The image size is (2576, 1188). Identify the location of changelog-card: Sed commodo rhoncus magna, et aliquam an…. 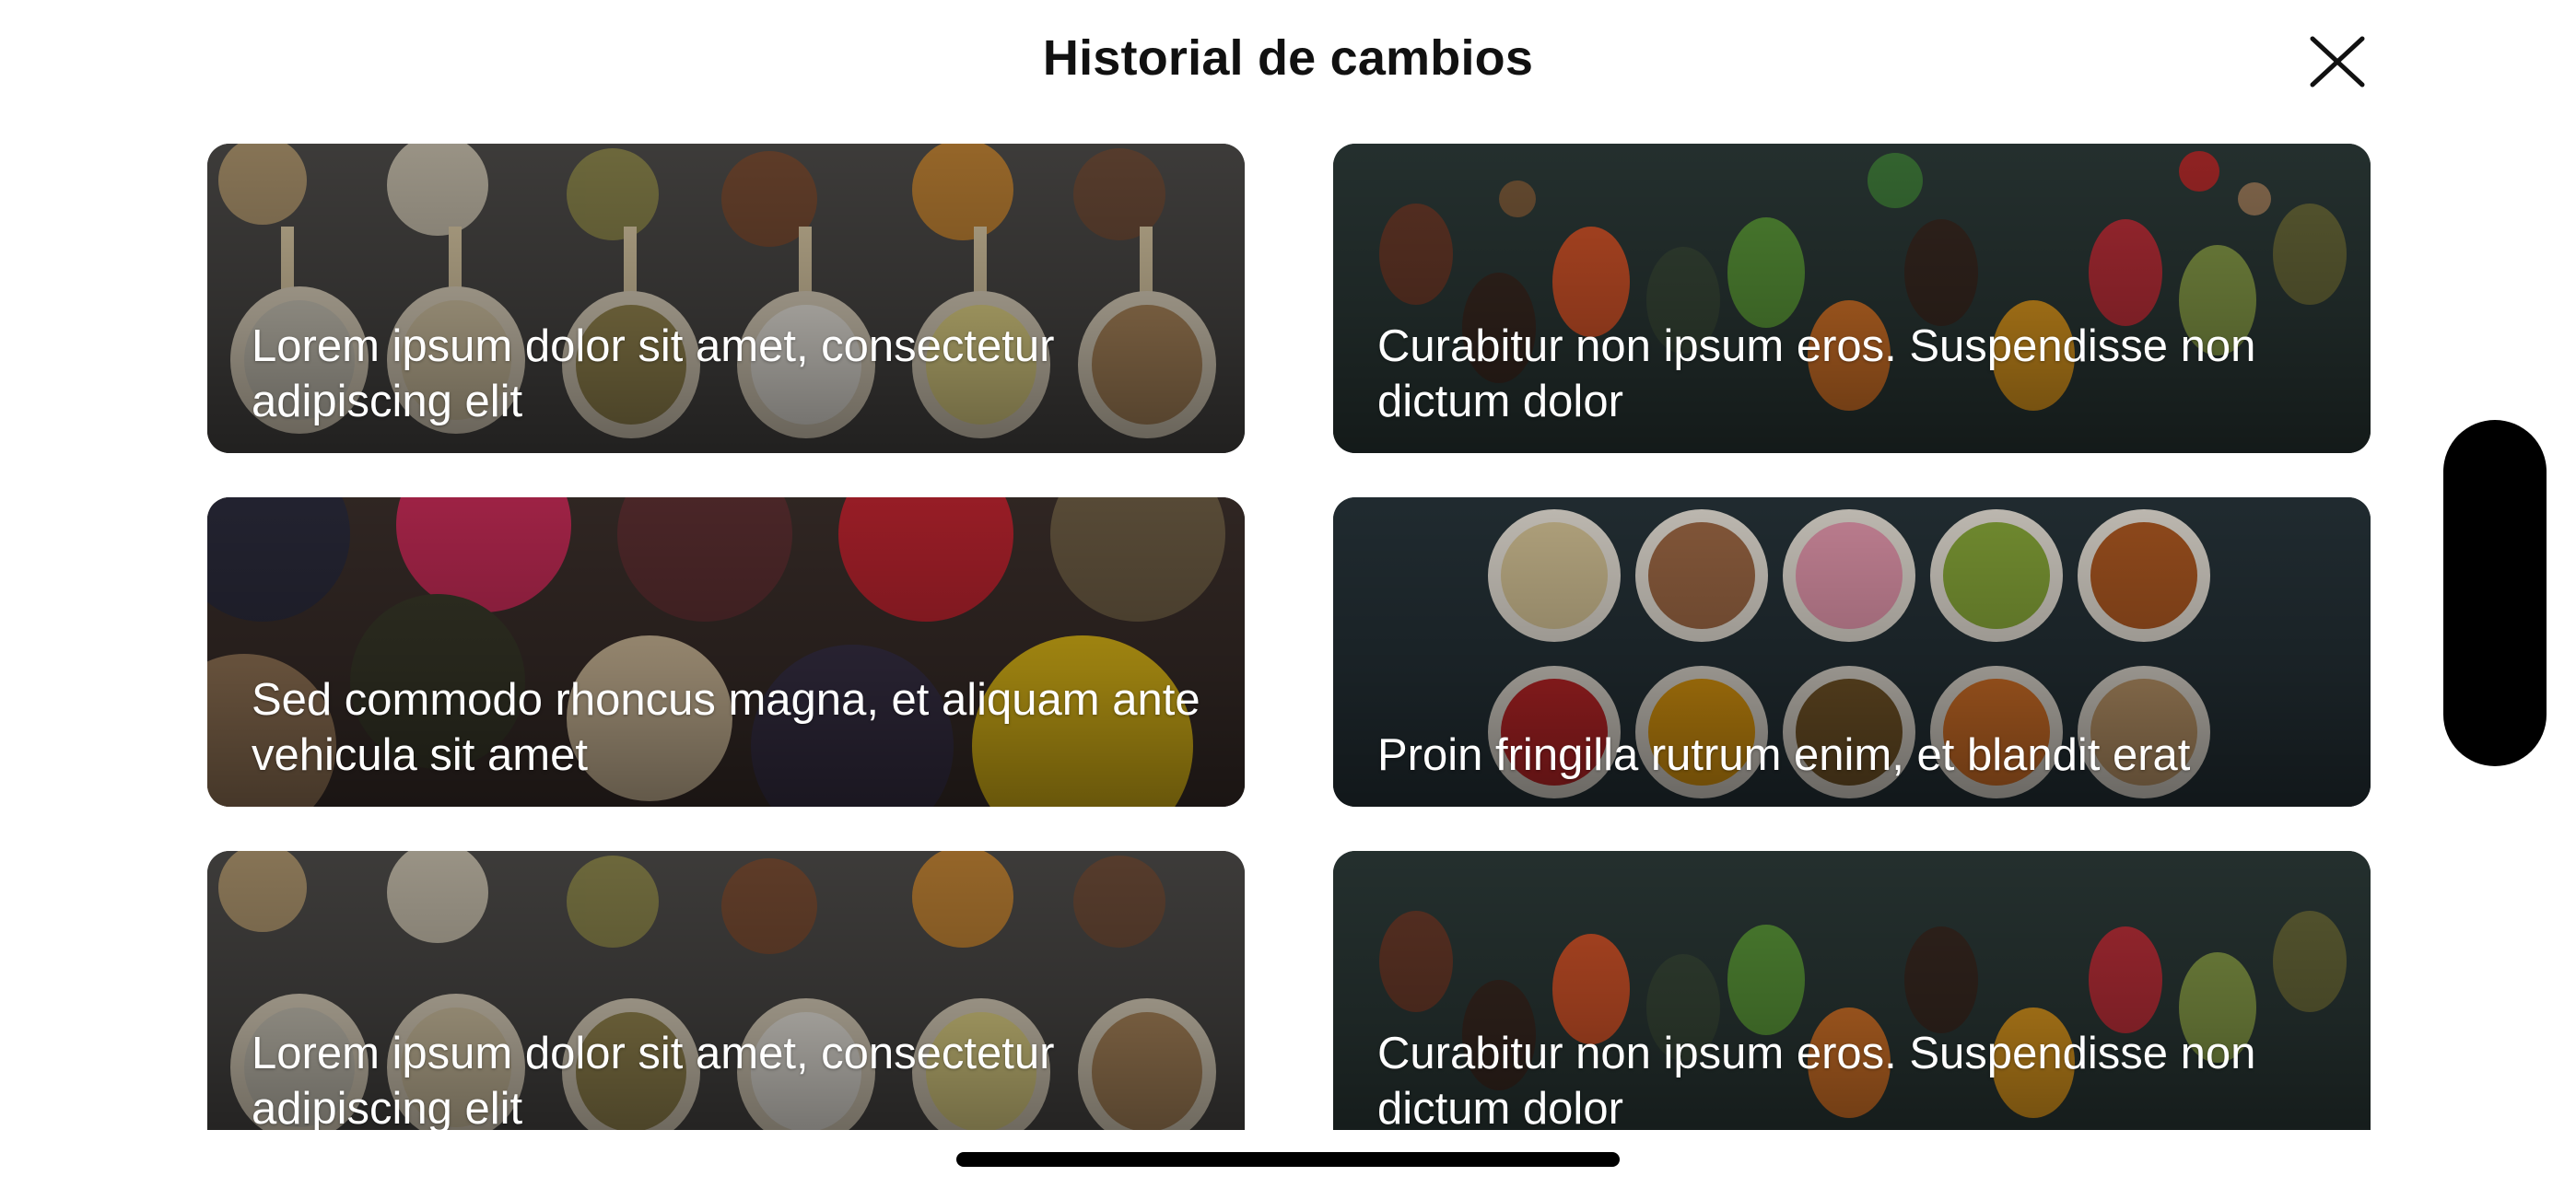
(726, 652).